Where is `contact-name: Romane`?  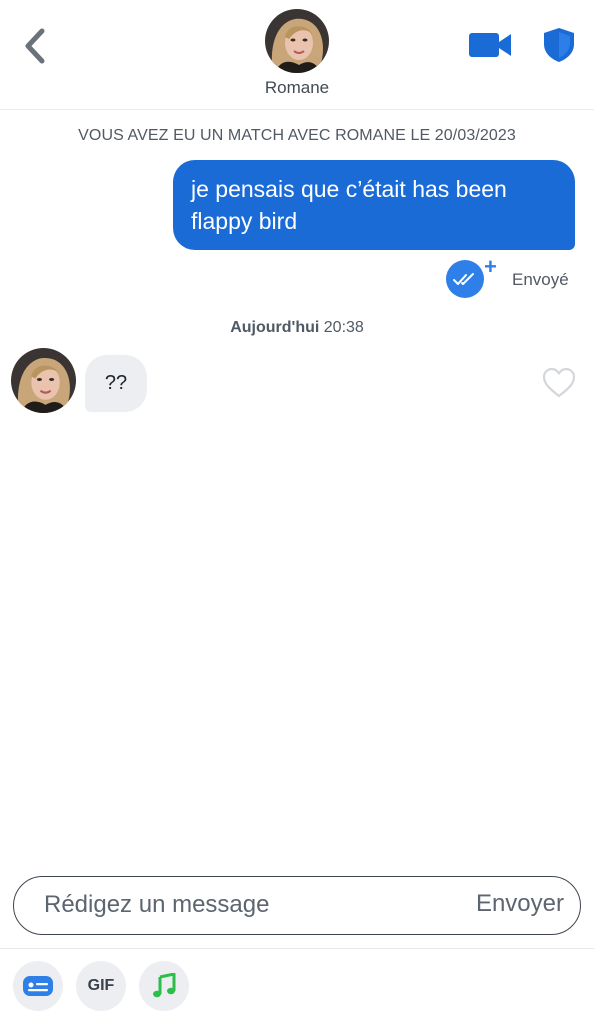 contact-name: Romane is located at coordinates (297, 88).